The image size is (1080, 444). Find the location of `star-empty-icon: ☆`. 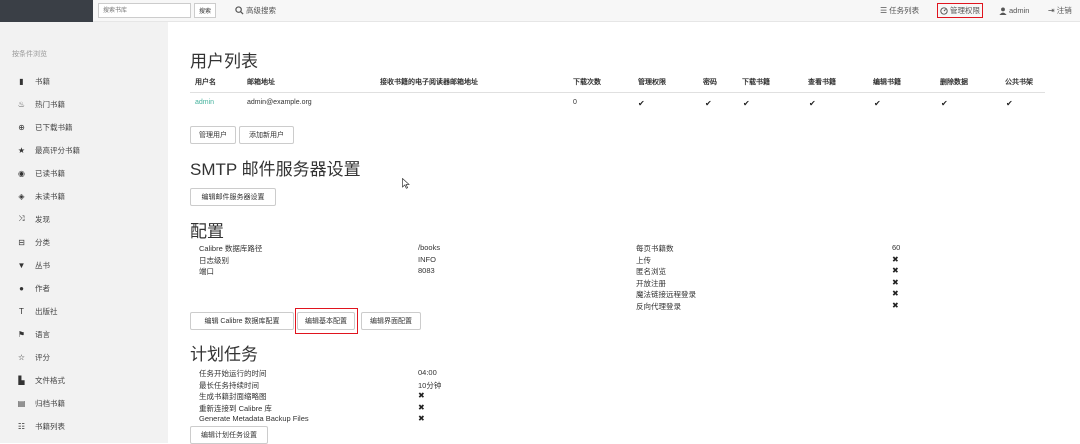

star-empty-icon: ☆ is located at coordinates (21, 357).